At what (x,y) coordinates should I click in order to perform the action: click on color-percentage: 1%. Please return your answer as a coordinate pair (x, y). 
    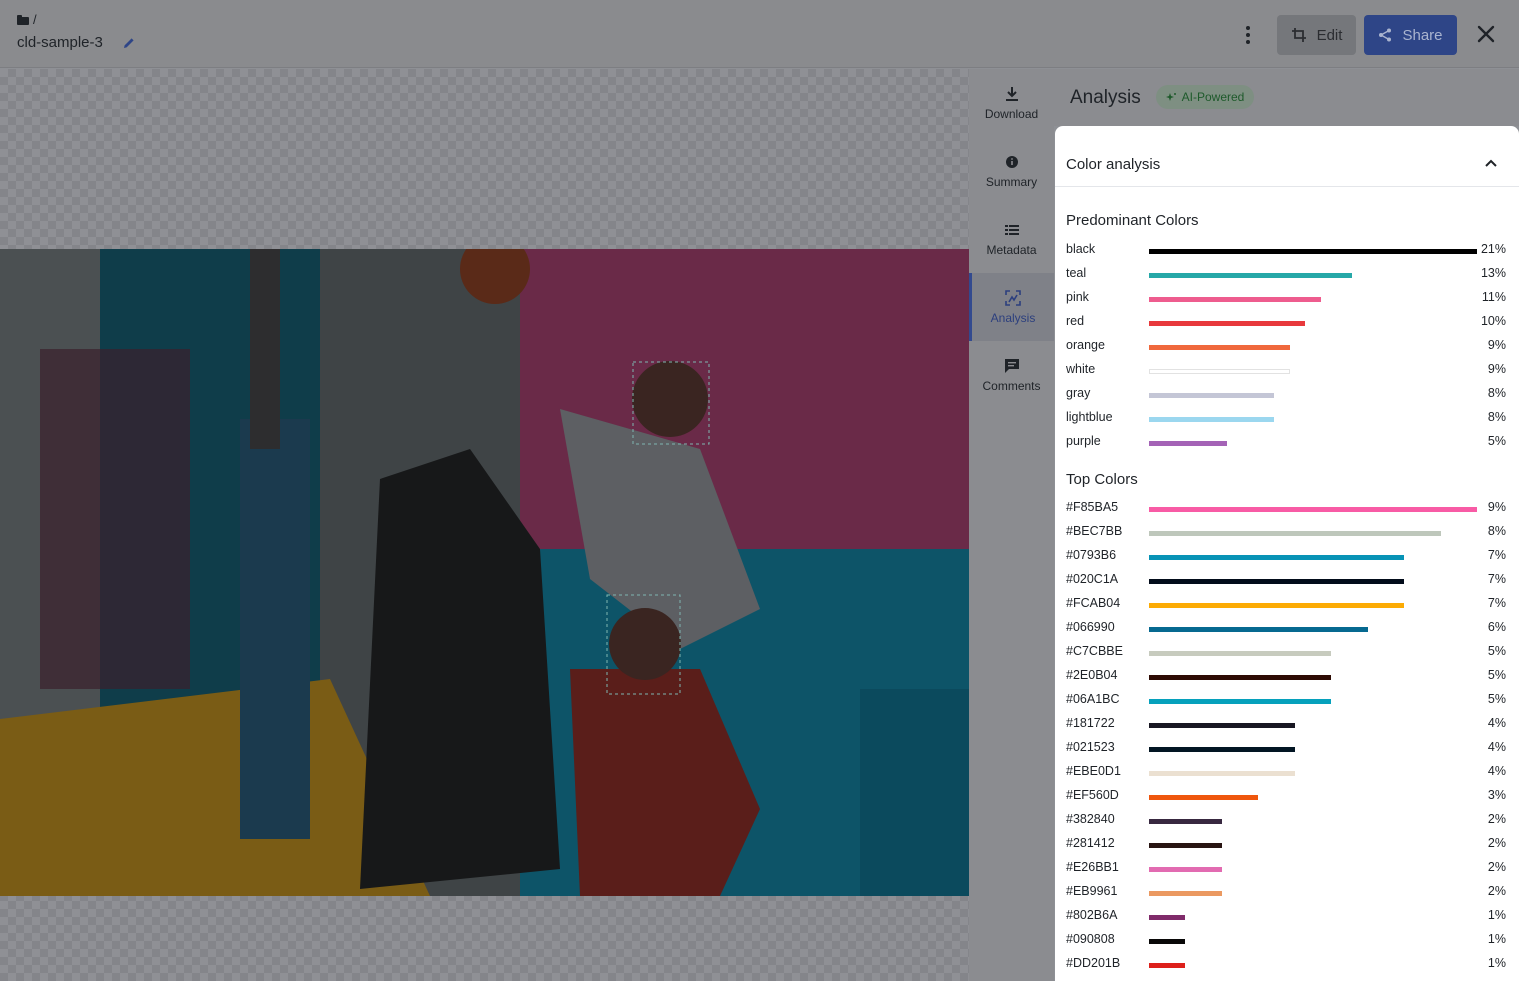
    Looking at the image, I should click on (1496, 963).